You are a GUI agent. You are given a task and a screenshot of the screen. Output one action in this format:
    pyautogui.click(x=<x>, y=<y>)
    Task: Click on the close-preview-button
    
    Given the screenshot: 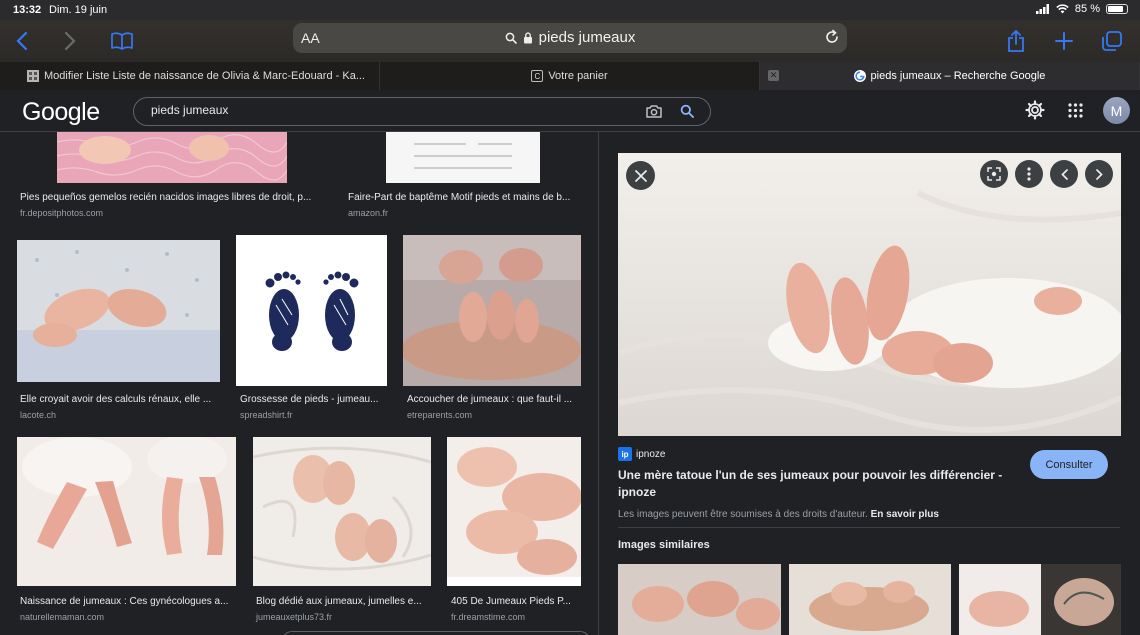 What is the action you would take?
    pyautogui.click(x=640, y=175)
    